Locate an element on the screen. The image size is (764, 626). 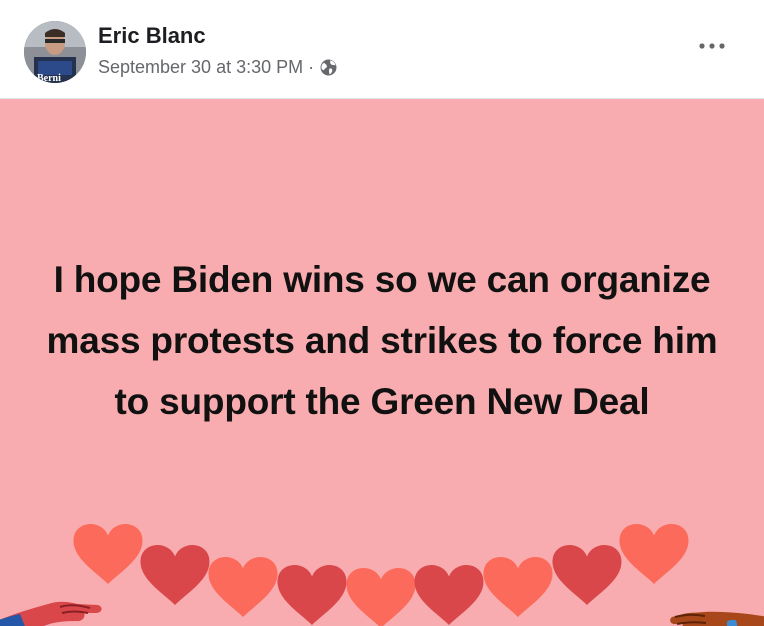
more-options-icon is located at coordinates (712, 46).